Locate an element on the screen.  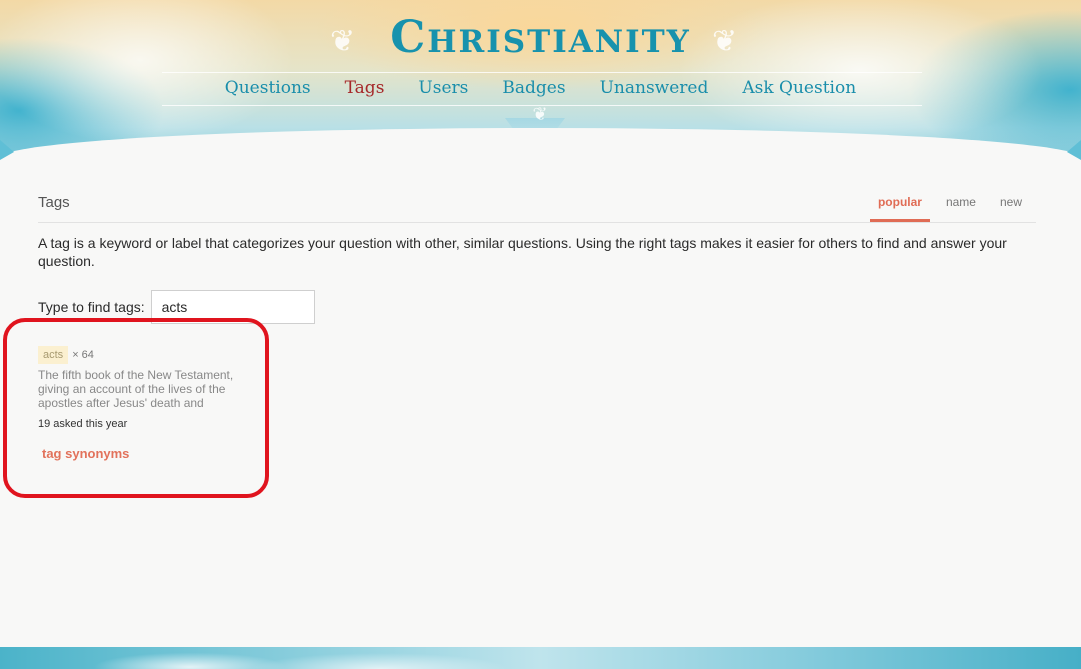
nav-users: Users is located at coordinates (443, 88).